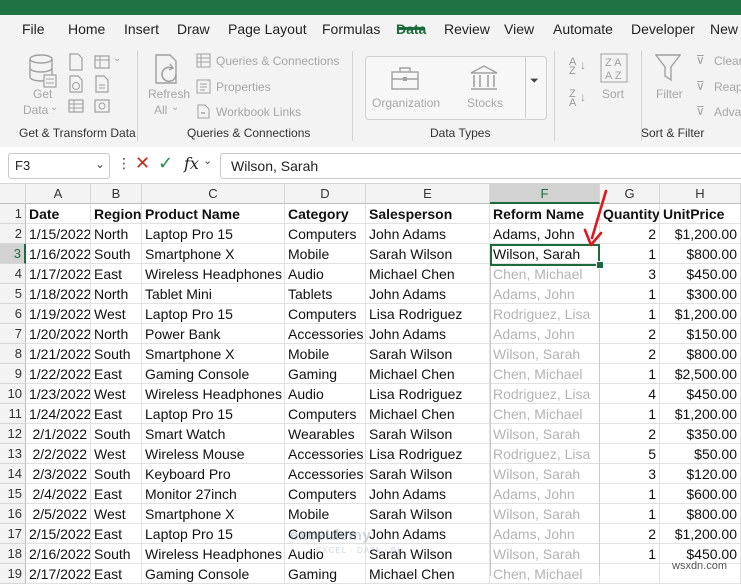 This screenshot has width=741, height=584. Describe the element at coordinates (203, 60) in the screenshot. I see `queries-connections-icon` at that location.